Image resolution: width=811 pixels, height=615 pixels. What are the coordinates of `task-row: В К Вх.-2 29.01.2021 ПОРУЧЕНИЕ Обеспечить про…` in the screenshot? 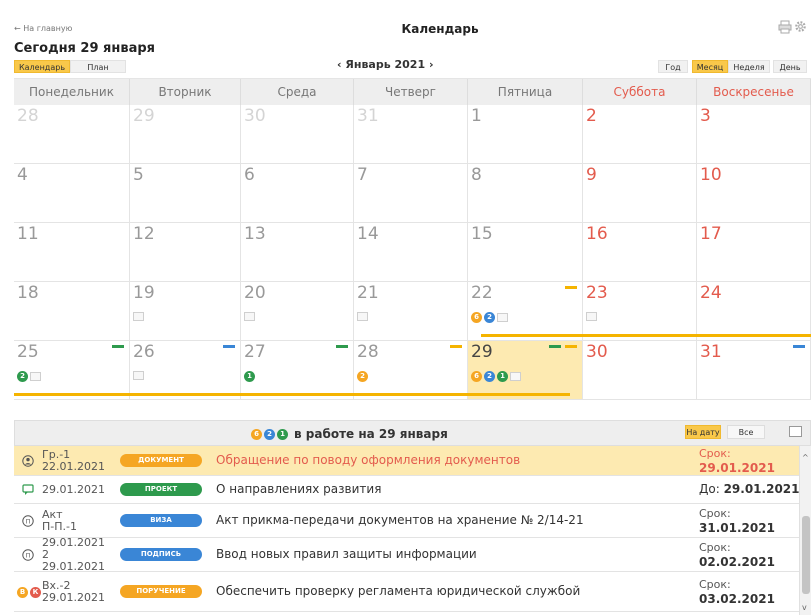 It's located at (406, 592).